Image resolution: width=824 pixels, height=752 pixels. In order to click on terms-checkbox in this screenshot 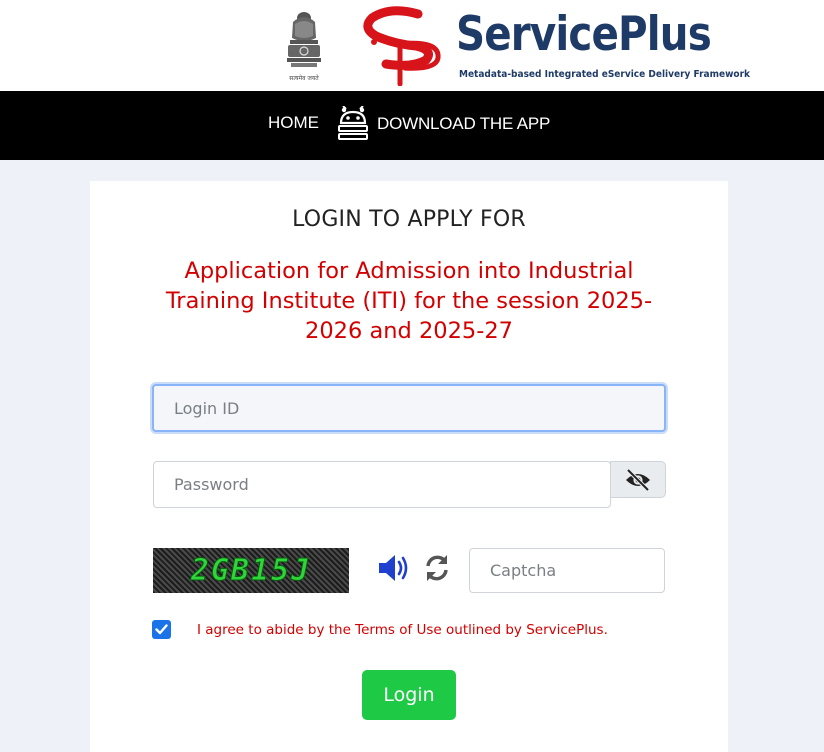, I will do `click(161, 629)`.